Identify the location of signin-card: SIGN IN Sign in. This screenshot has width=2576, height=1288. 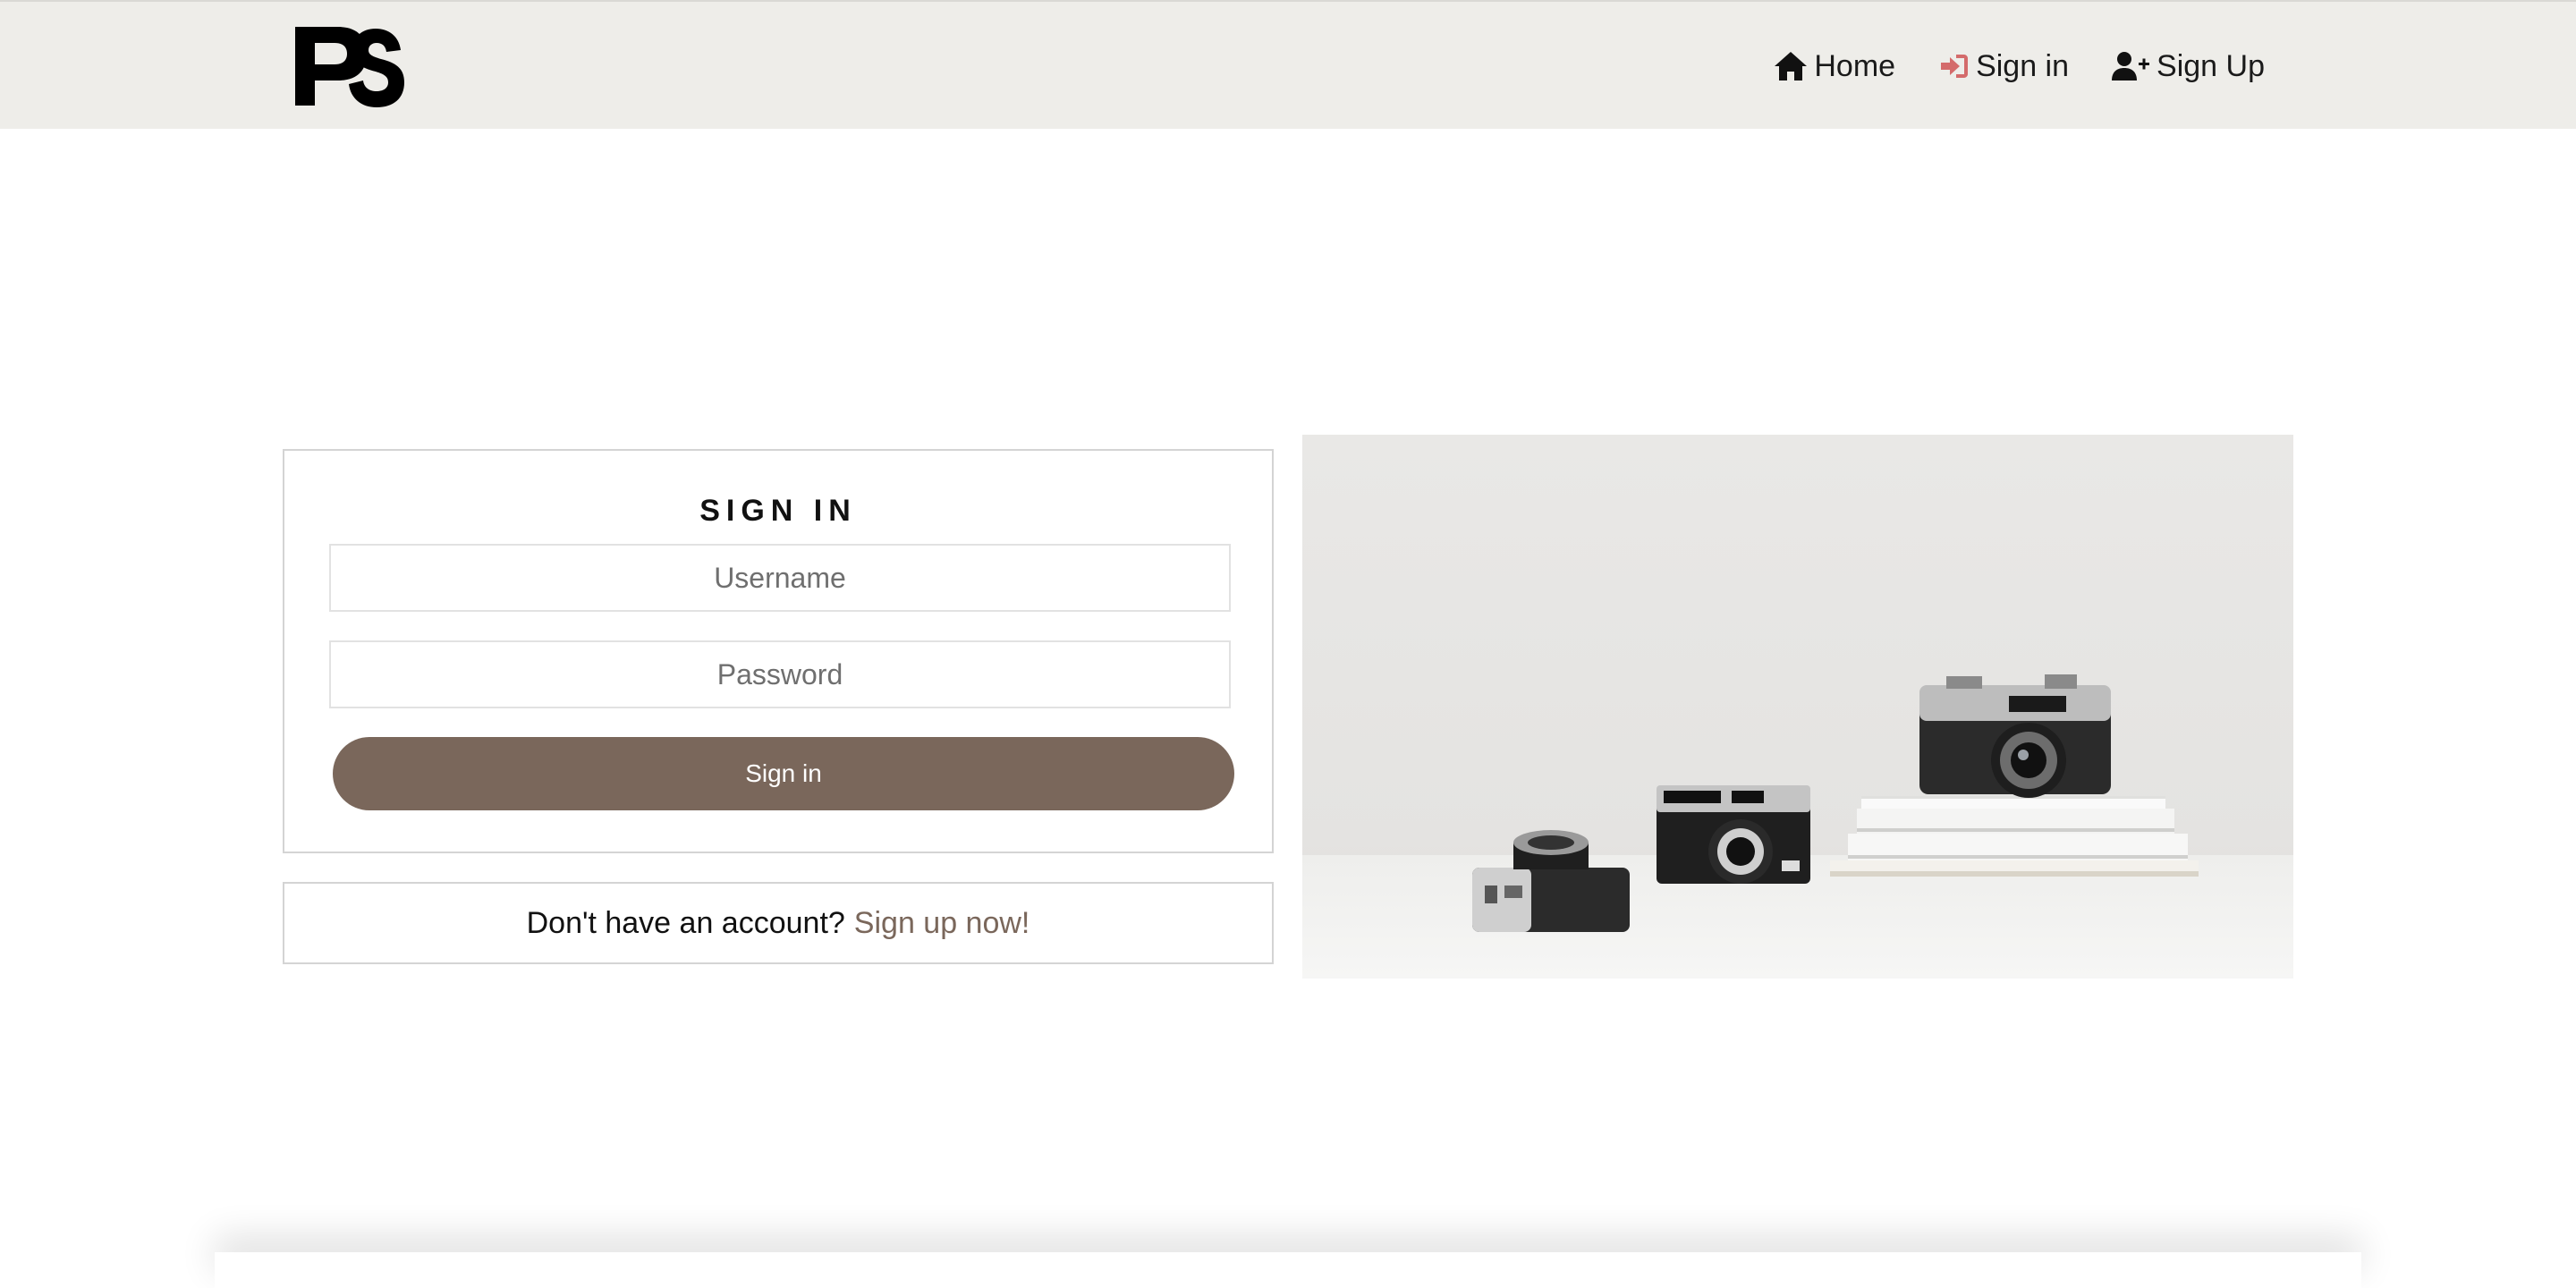
(778, 651).